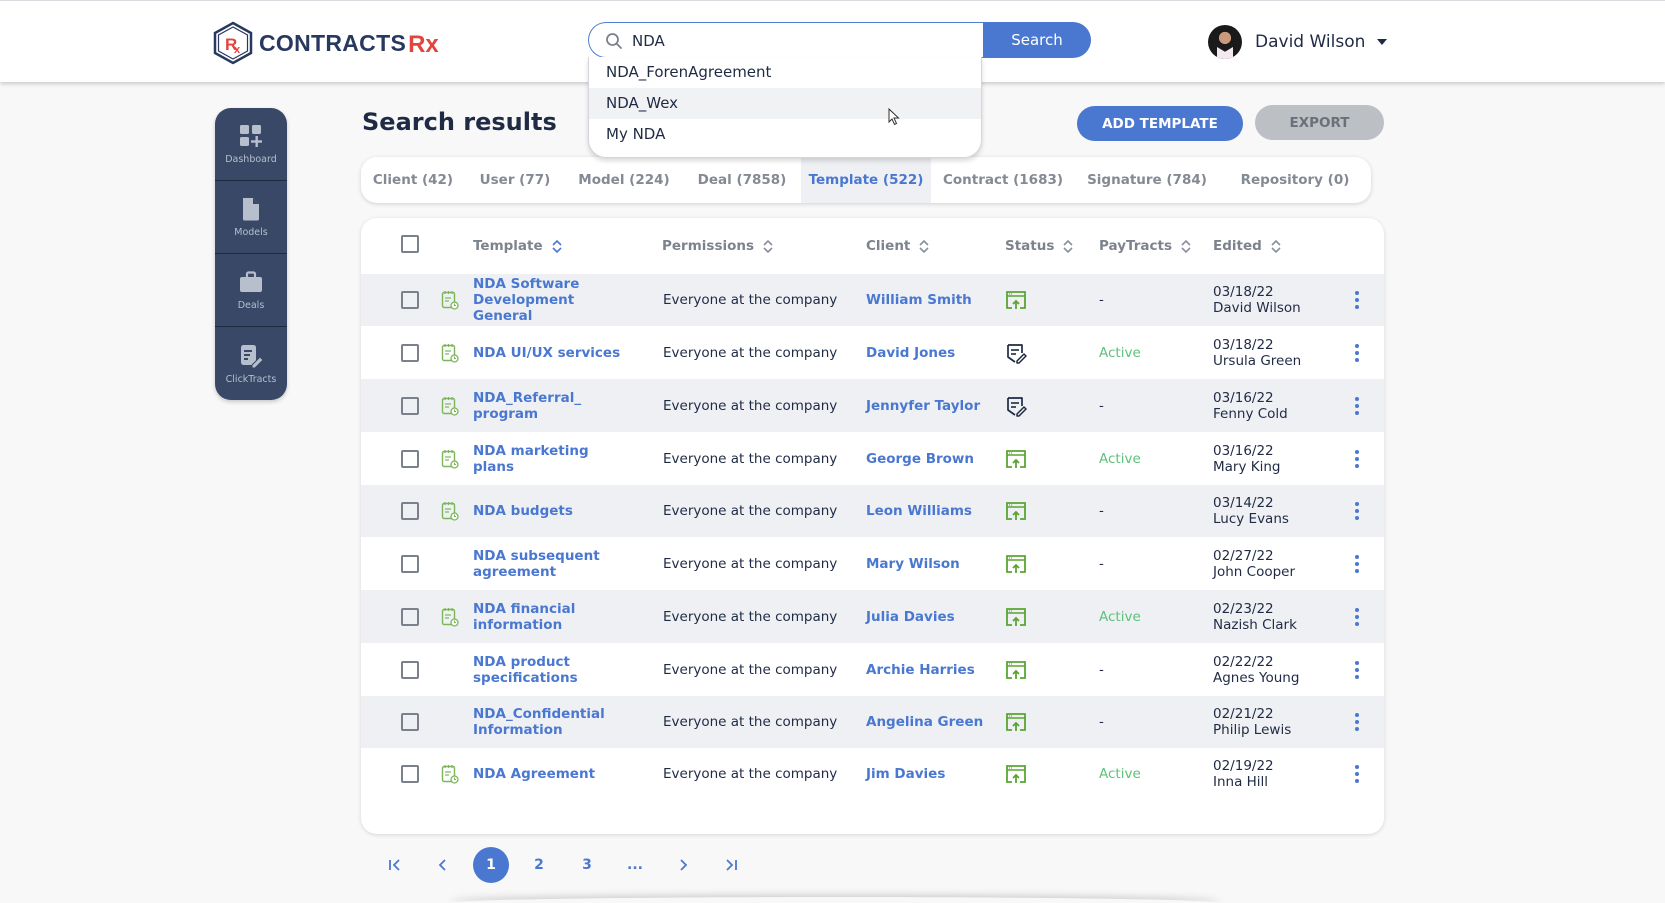 The height and width of the screenshot is (903, 1665). Describe the element at coordinates (1252, 730) in the screenshot. I see `edited-by: Philip Lewis` at that location.